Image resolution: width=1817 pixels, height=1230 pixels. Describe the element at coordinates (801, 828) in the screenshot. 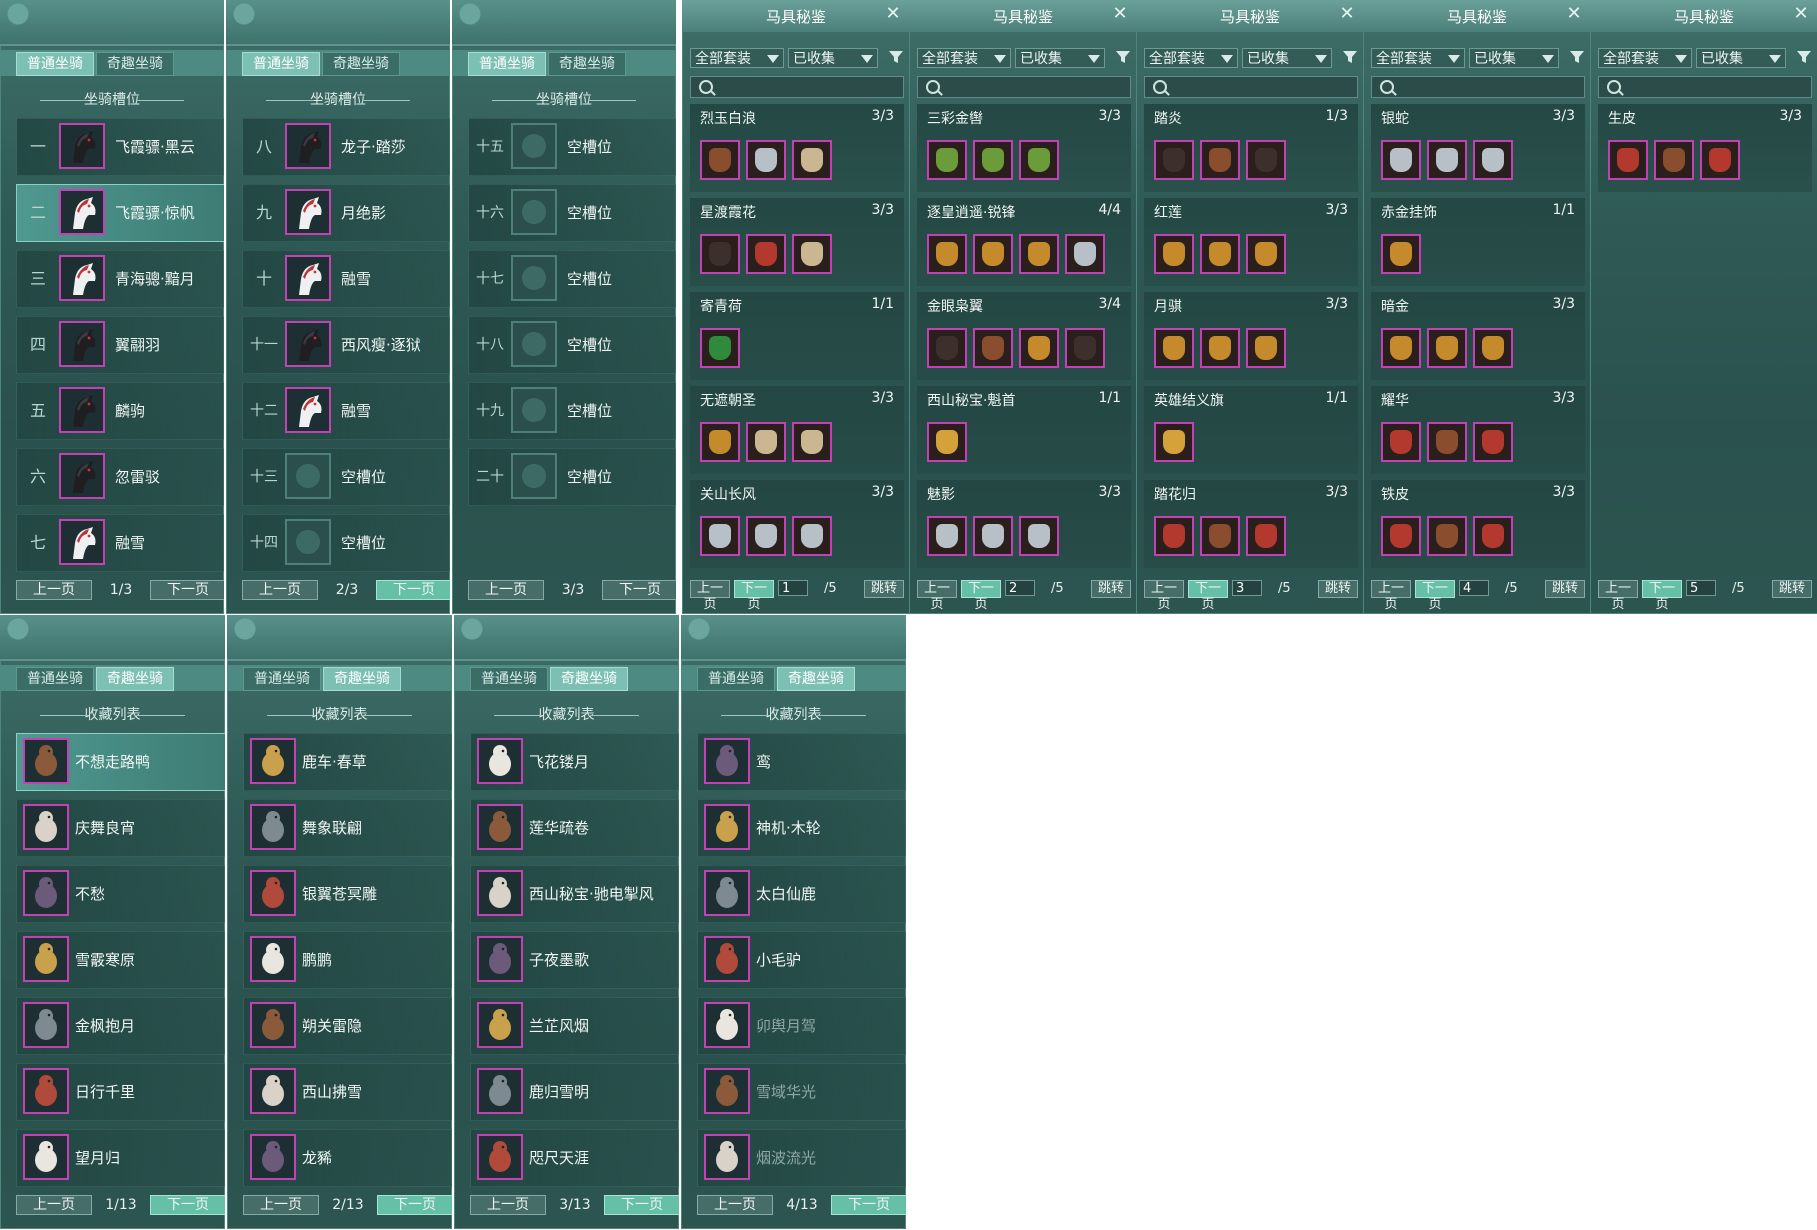

I see `collection-row: 神机·木轮` at that location.